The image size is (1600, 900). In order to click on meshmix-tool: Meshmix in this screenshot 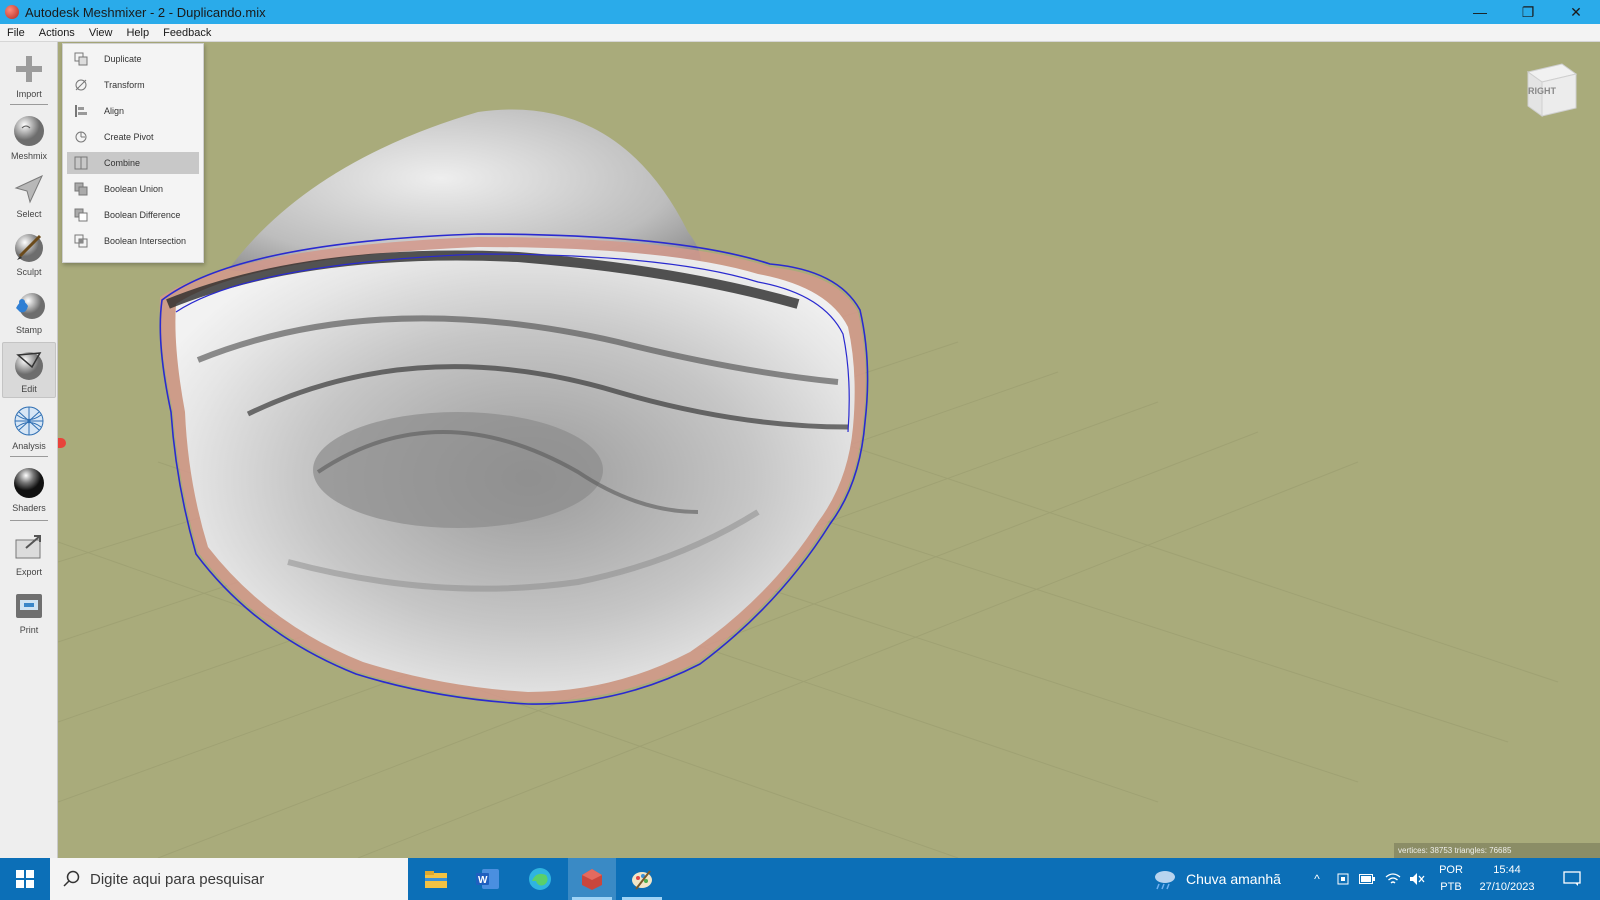, I will do `click(29, 138)`.